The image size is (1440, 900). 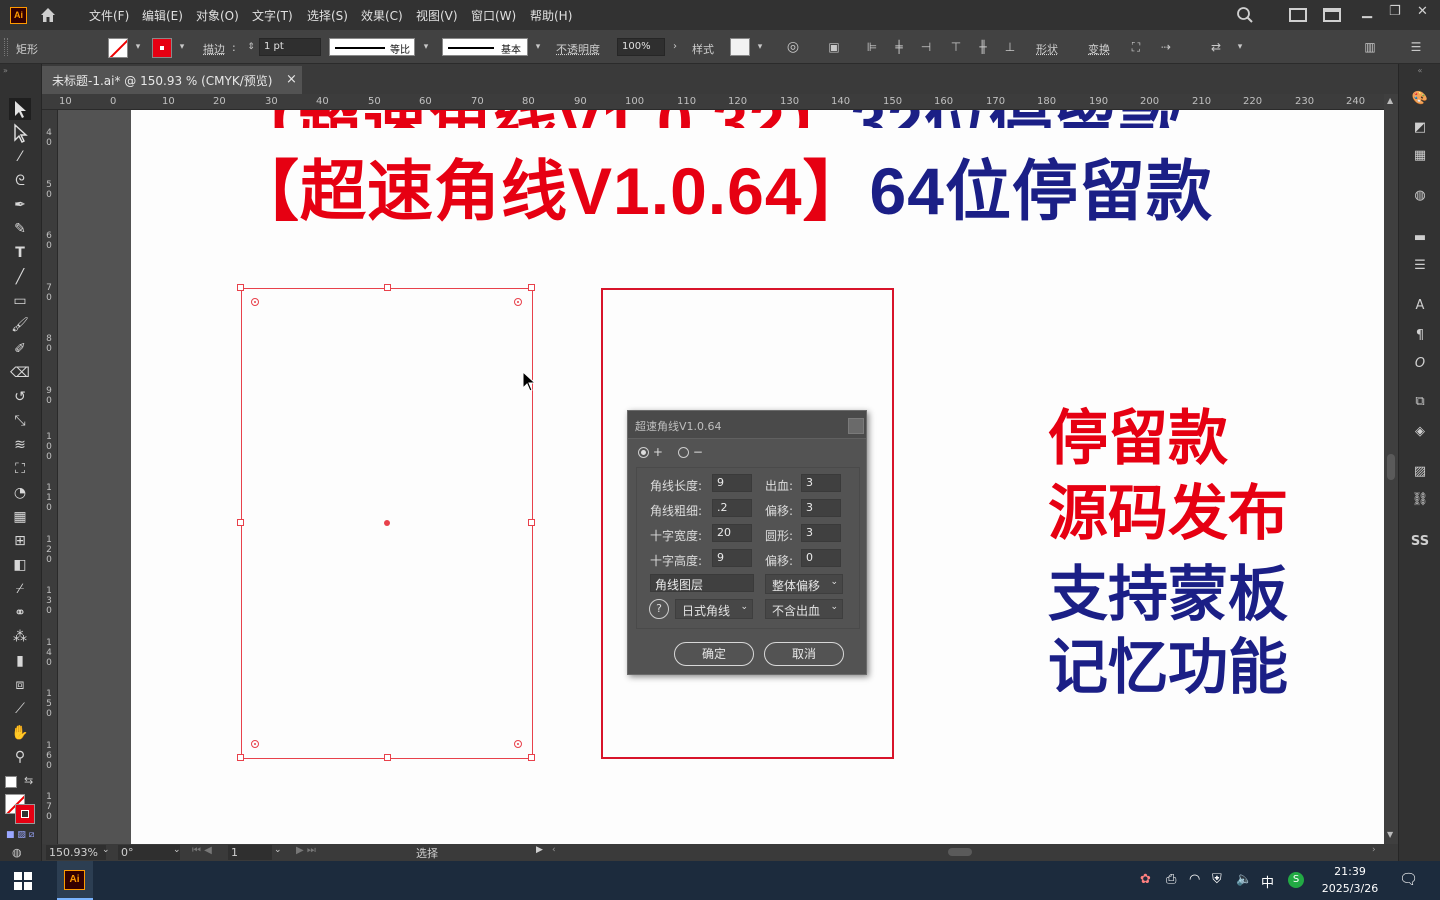 What do you see at coordinates (821, 533) in the screenshot?
I see `circle-input: 3` at bounding box center [821, 533].